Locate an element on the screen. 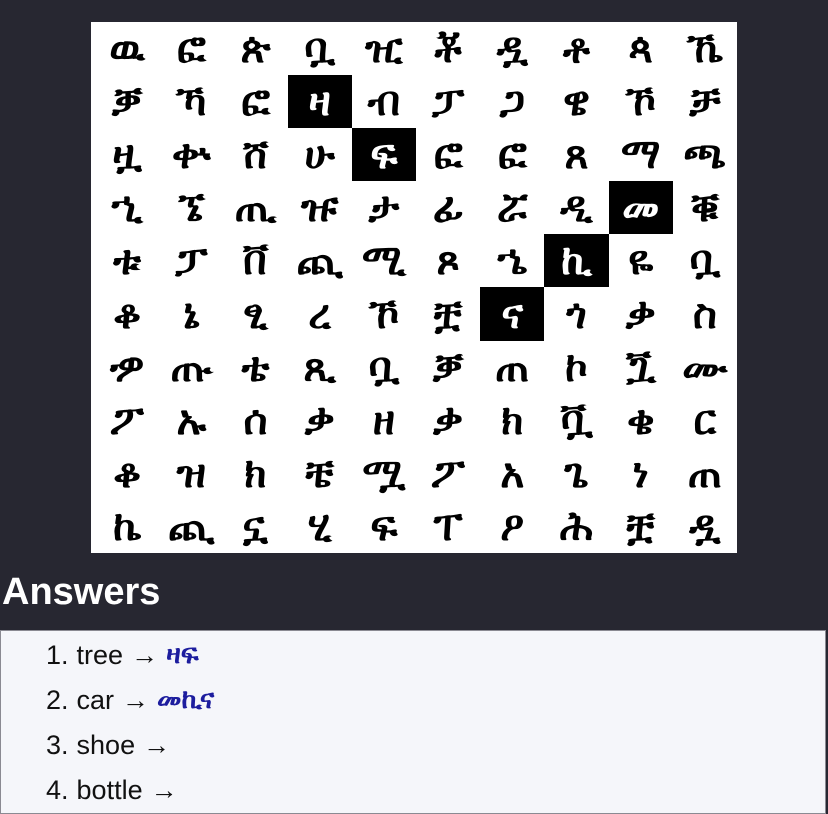  grid-cell: ጋ is located at coordinates (512, 101).